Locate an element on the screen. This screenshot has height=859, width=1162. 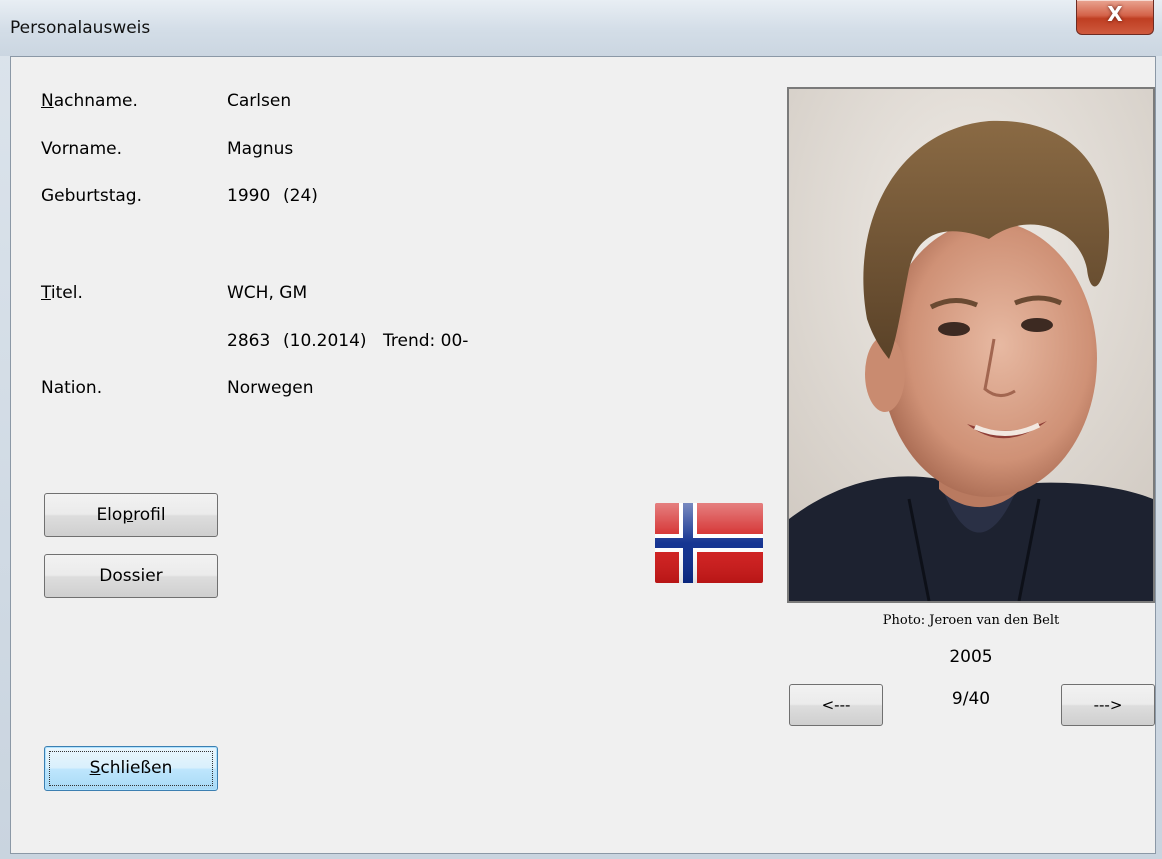
geburtstag-year: 1990 is located at coordinates (249, 196).